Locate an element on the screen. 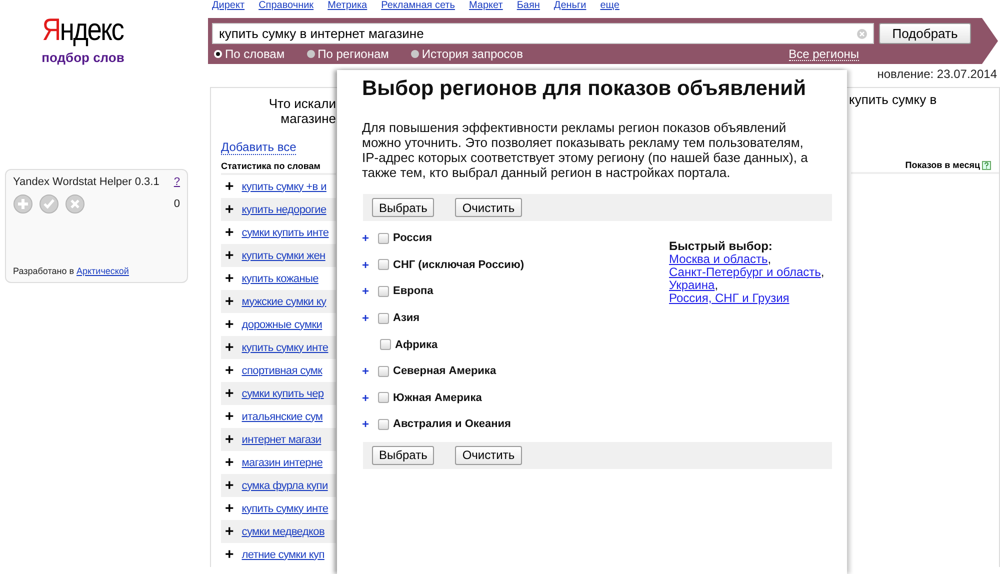  nav-link: Маркет is located at coordinates (485, 5).